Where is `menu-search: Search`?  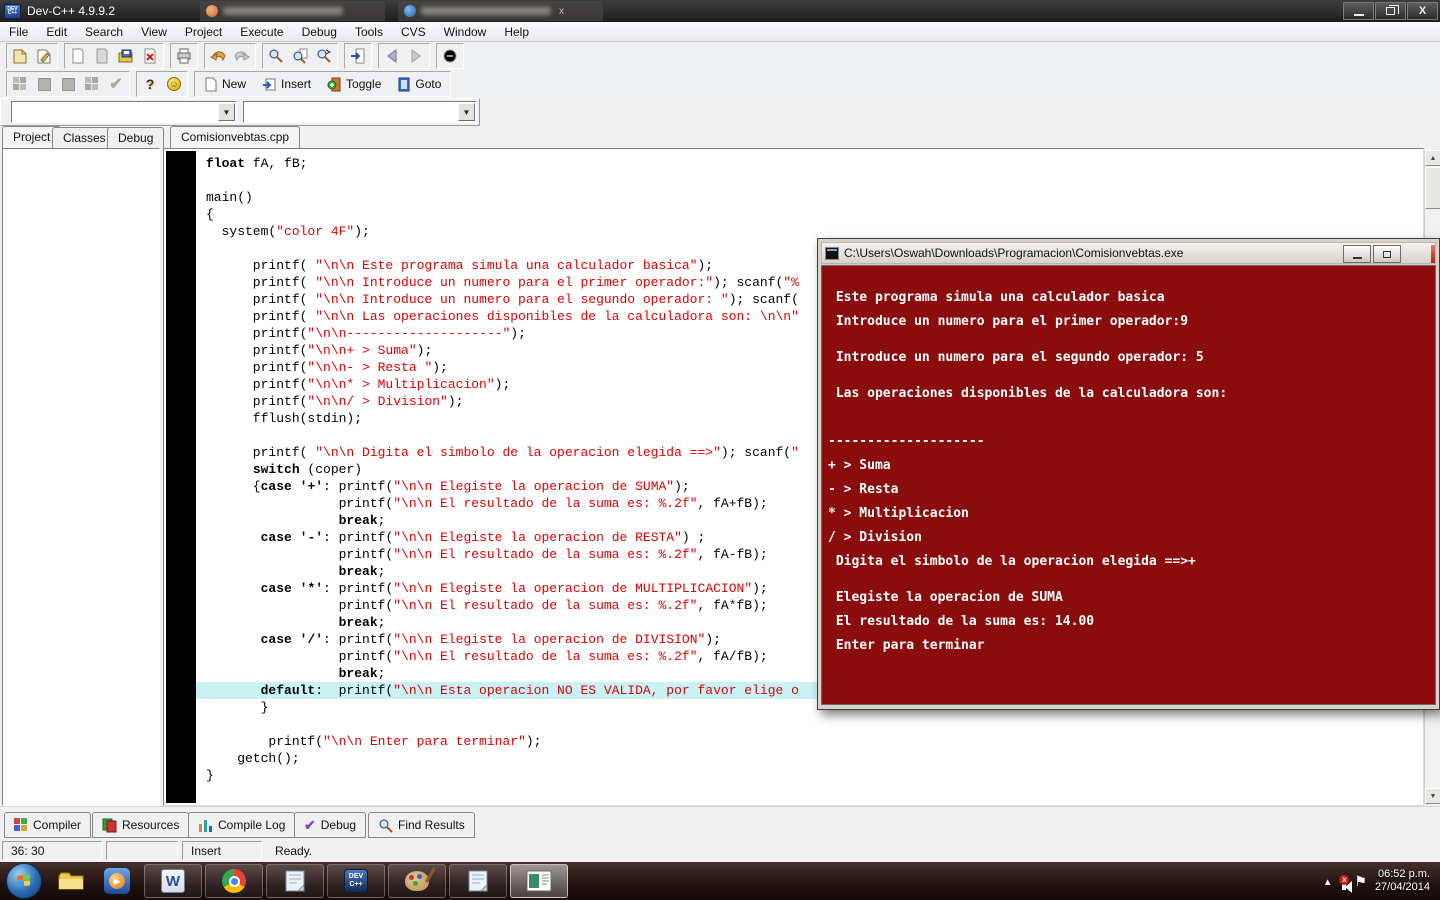
menu-search: Search is located at coordinates (104, 32).